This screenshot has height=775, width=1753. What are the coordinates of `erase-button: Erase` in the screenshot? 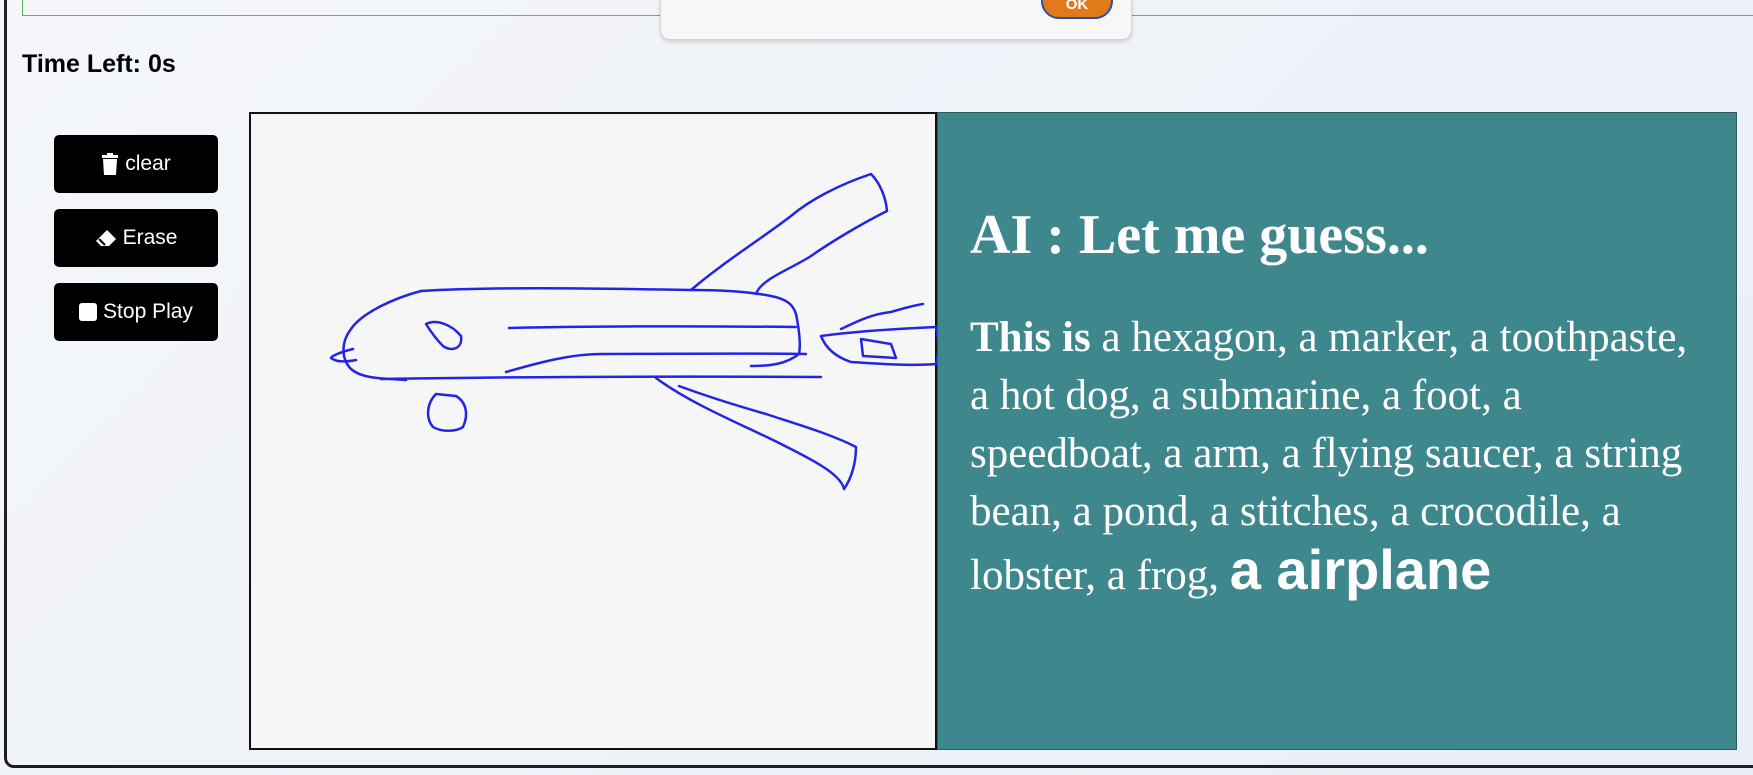 It's located at (136, 238).